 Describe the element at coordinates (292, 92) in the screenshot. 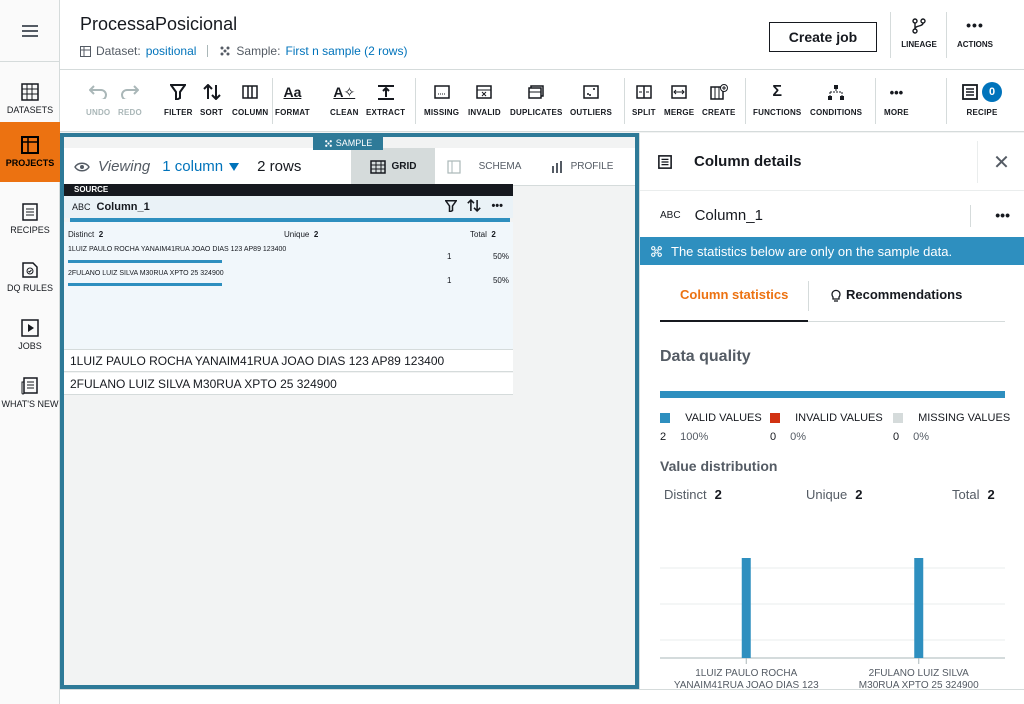

I see `format-icon: Aa` at that location.